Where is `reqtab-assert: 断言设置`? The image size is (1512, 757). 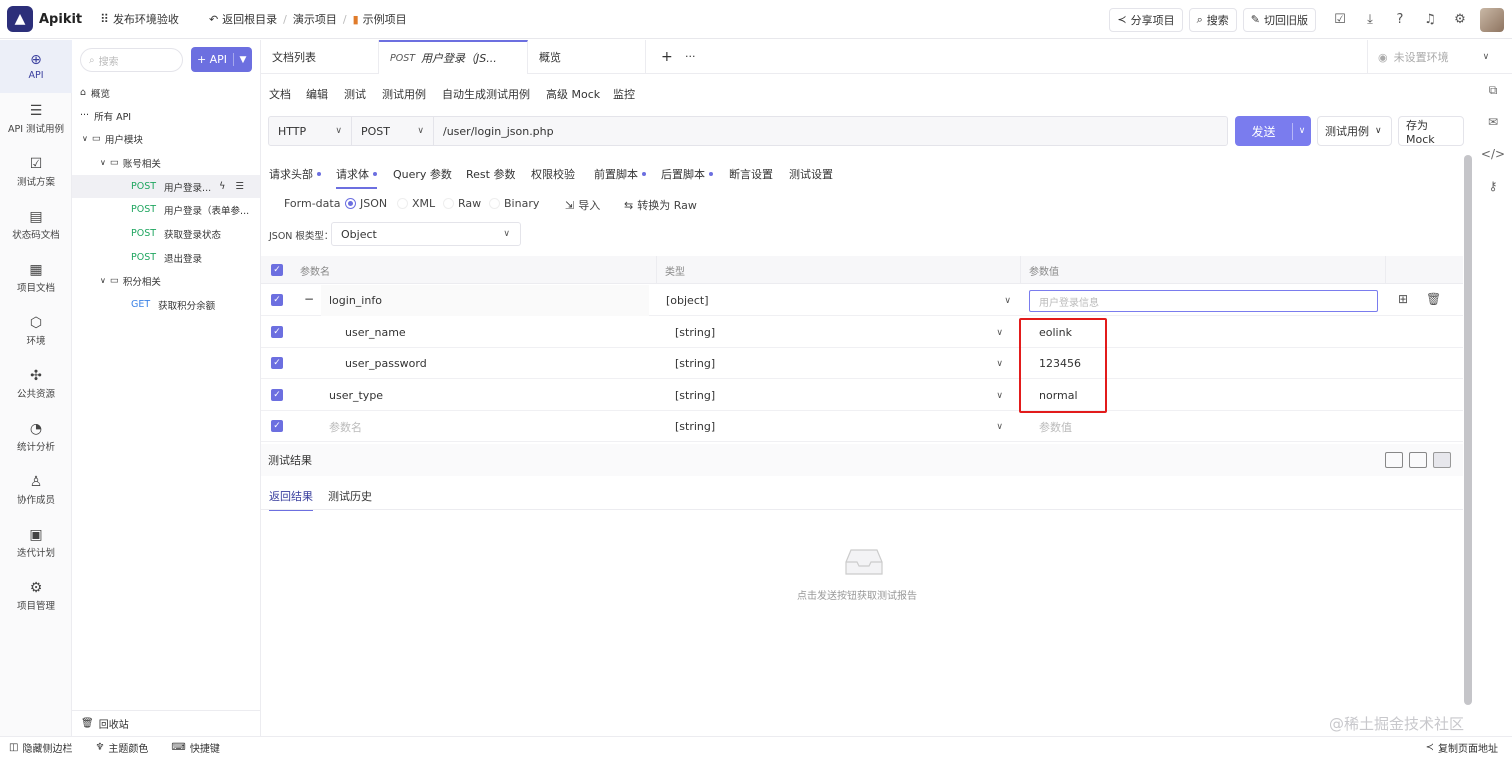
reqtab-assert: 断言设置 is located at coordinates (751, 174).